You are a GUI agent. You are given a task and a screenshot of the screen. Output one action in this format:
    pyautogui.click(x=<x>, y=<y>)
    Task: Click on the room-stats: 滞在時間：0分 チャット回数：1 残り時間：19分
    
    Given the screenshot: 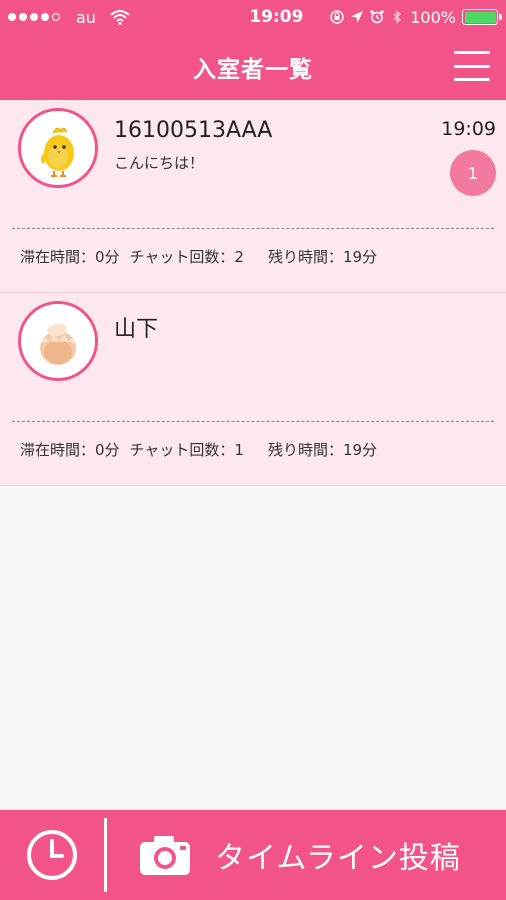 What is the action you would take?
    pyautogui.click(x=203, y=449)
    